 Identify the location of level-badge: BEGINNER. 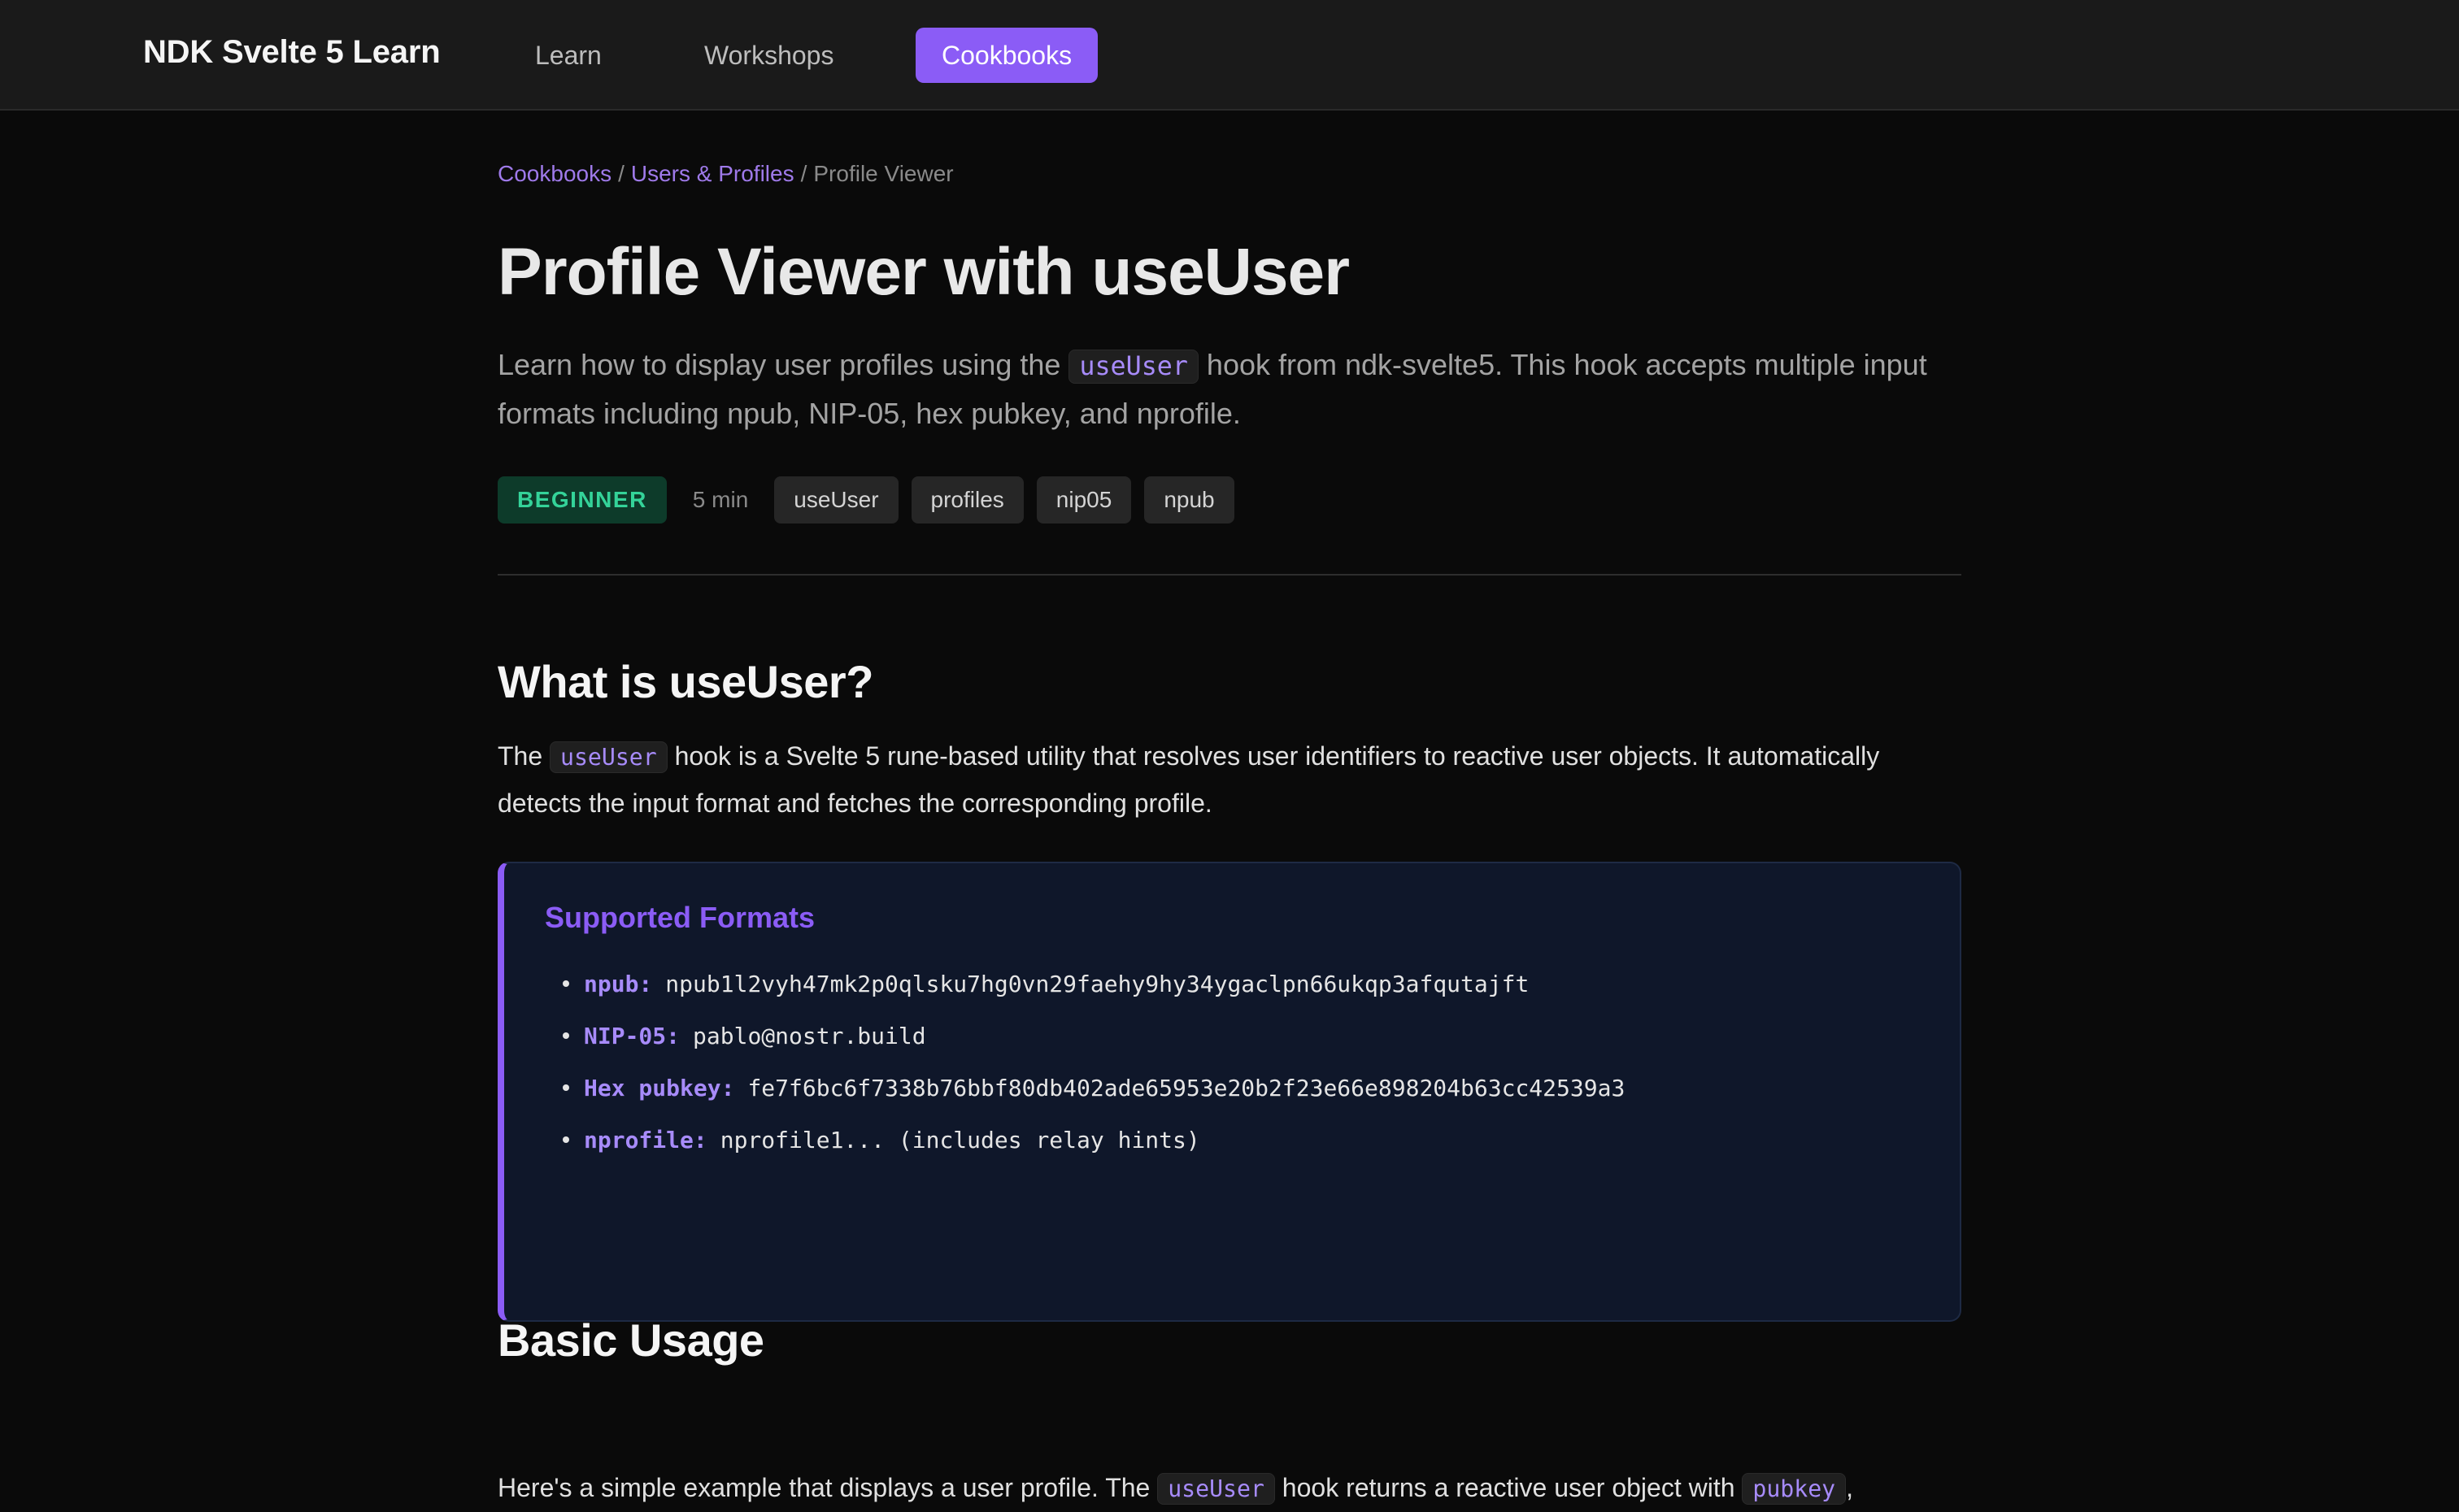
(583, 500).